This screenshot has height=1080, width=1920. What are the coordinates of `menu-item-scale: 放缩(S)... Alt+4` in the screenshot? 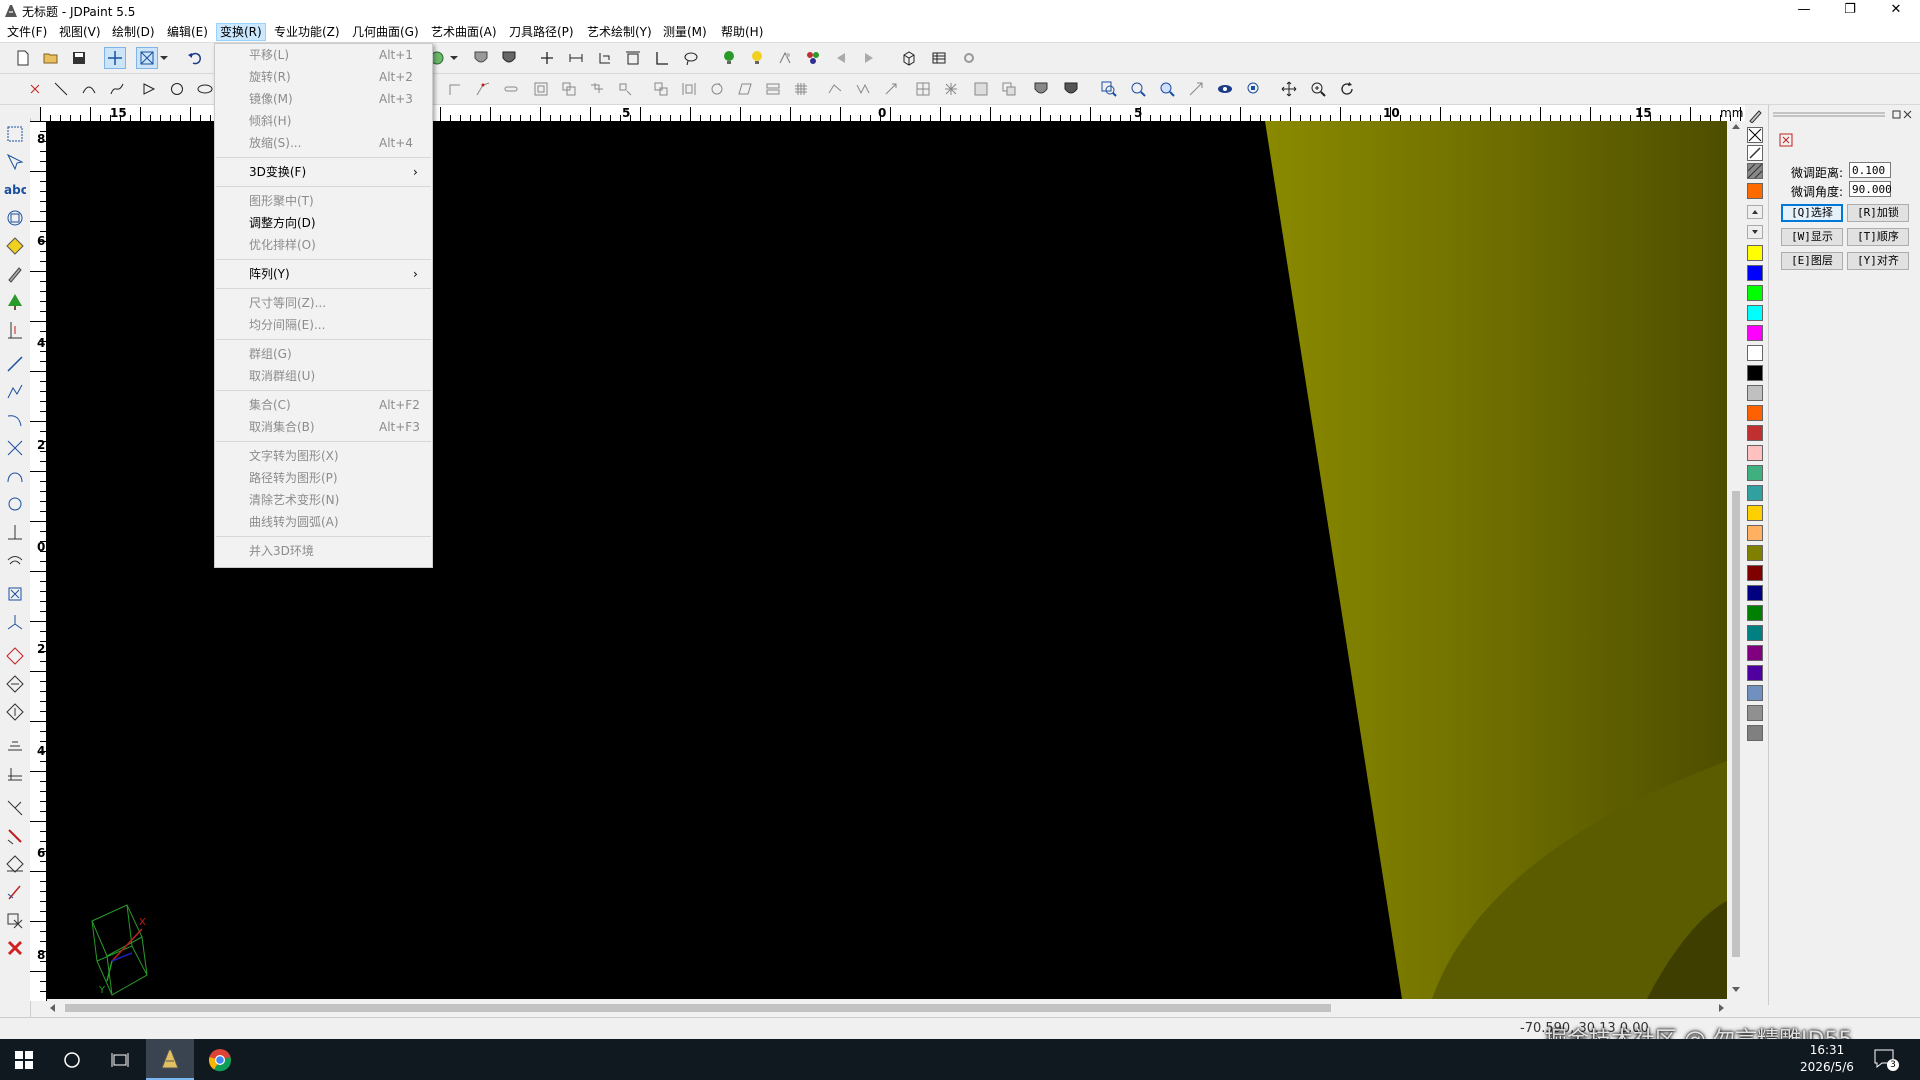 It's located at (323, 143).